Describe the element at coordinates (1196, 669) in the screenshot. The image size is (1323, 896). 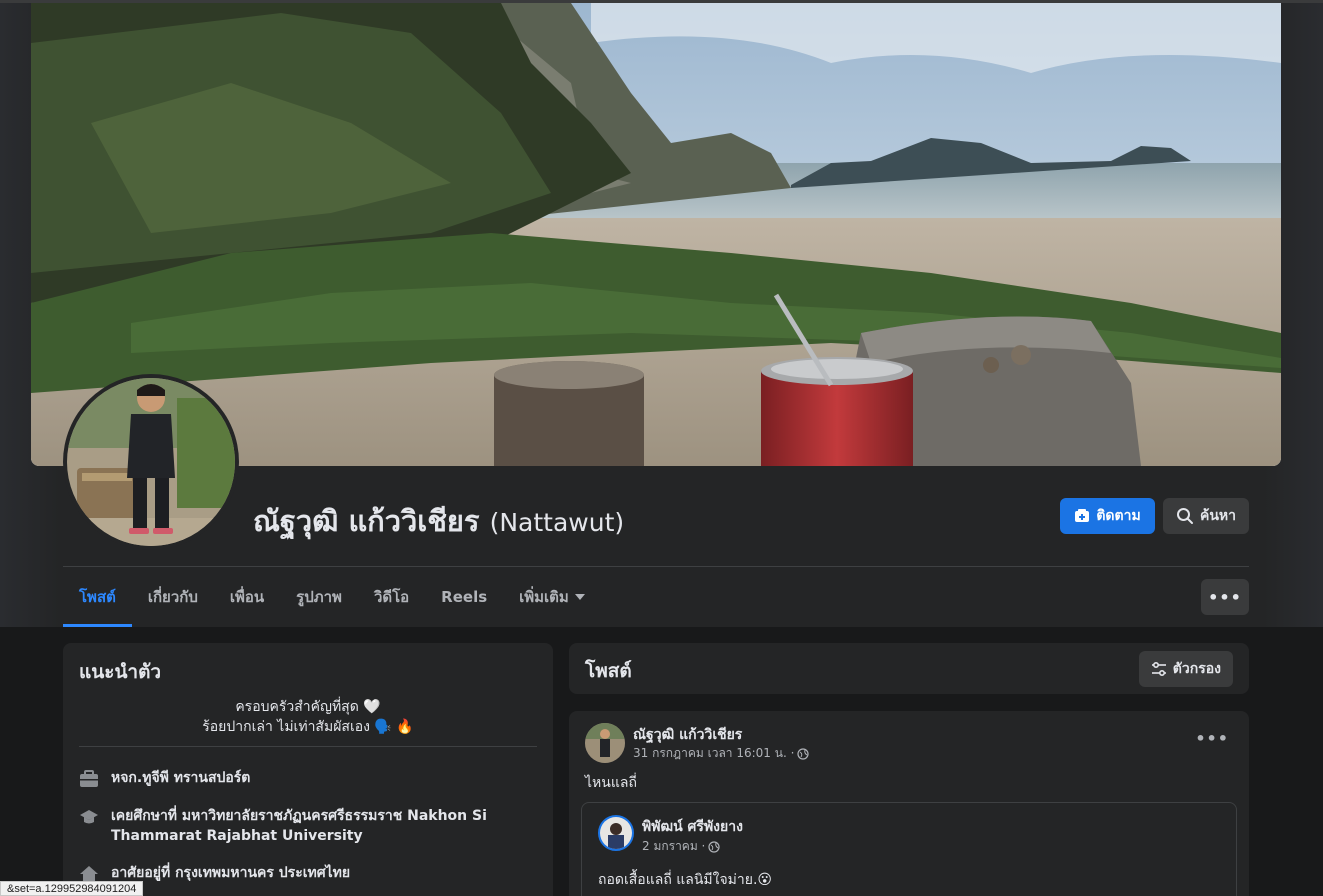
I see `filter-label: ตัวกรอง` at that location.